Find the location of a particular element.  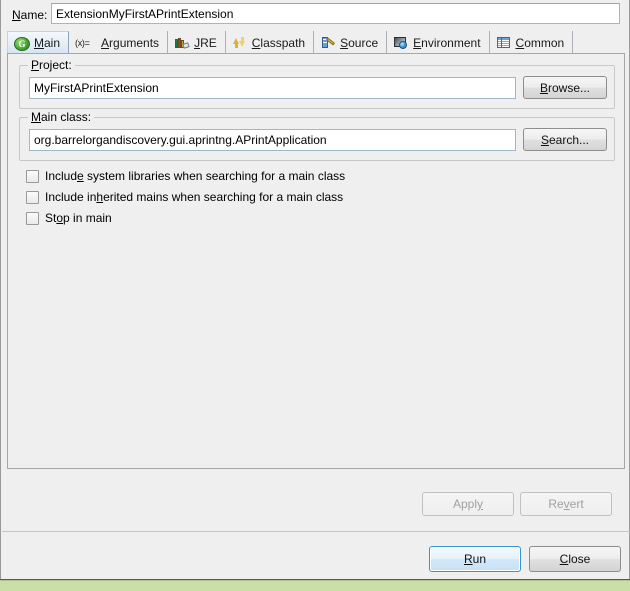

tab-environment: Environment is located at coordinates (438, 42).